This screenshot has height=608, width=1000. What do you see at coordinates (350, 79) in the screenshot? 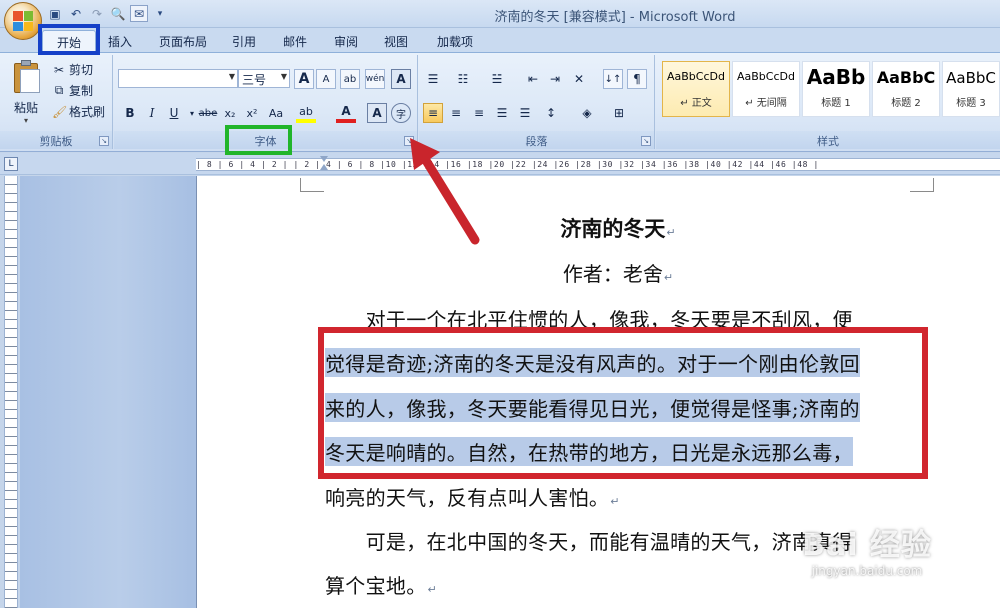
I see `clear-format-button: ab` at bounding box center [350, 79].